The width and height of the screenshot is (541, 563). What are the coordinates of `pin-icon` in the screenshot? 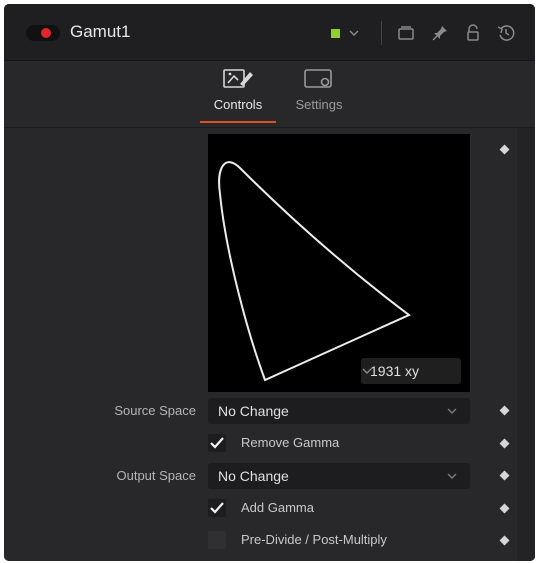 It's located at (440, 33).